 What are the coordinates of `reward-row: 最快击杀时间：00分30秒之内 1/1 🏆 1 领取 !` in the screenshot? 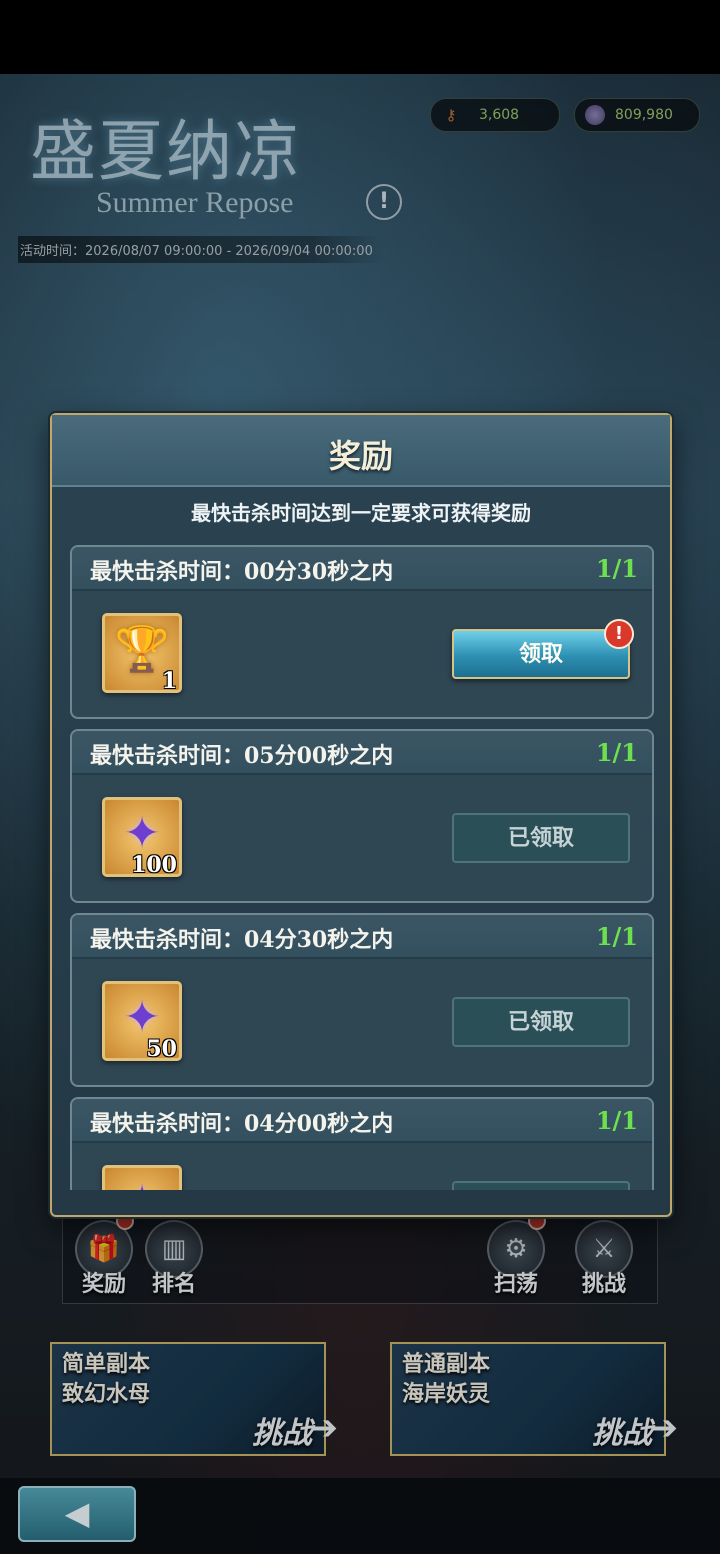 It's located at (362, 632).